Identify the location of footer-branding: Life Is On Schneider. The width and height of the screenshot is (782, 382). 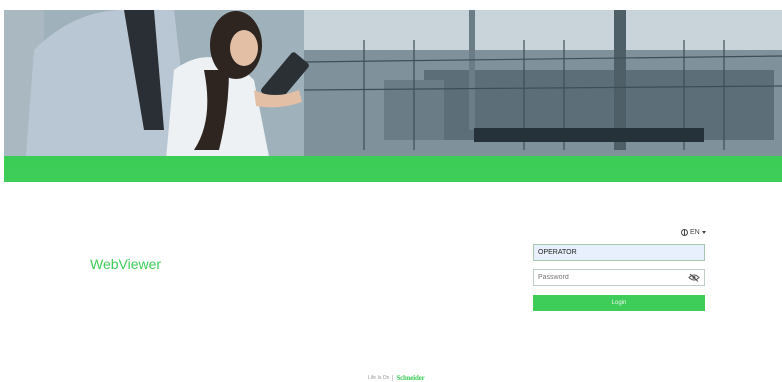
(396, 378).